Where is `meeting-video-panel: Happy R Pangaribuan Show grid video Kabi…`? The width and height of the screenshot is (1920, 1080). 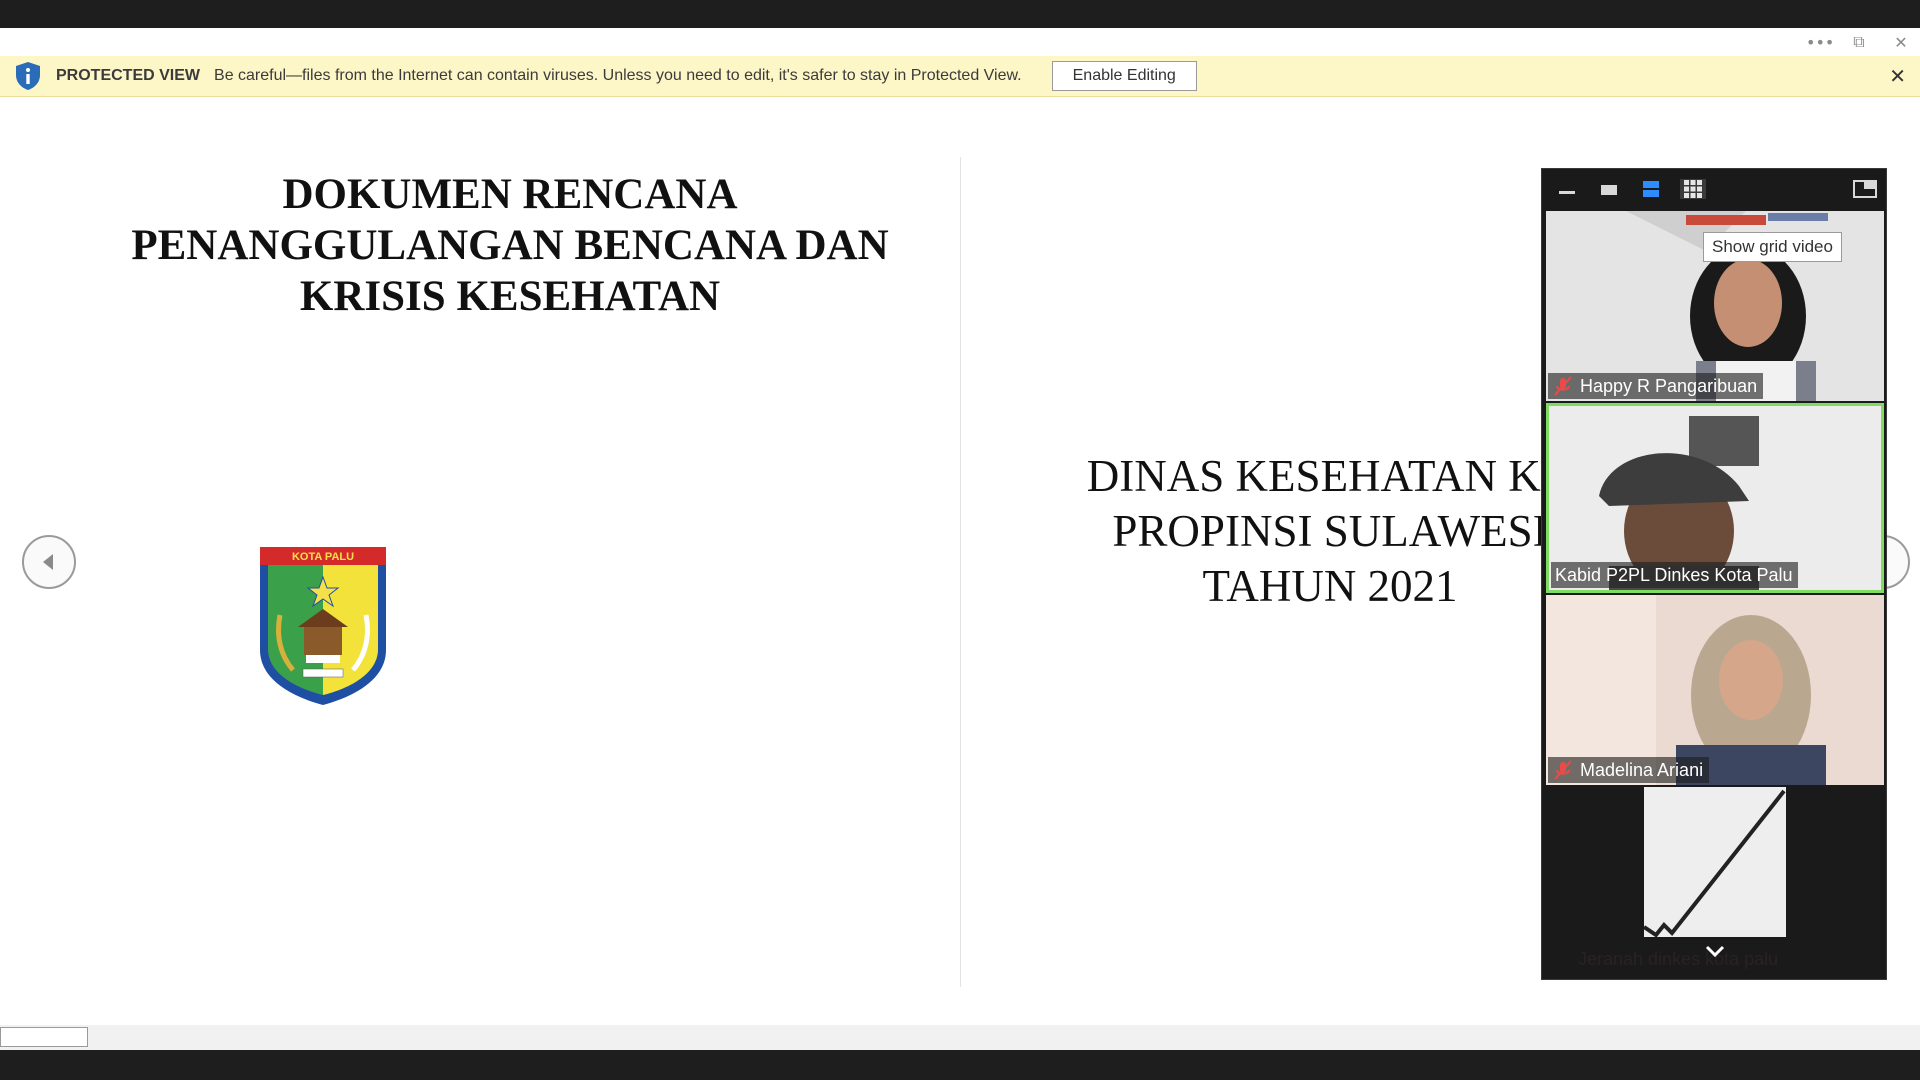 meeting-video-panel: Happy R Pangaribuan Show grid video Kabi… is located at coordinates (1714, 574).